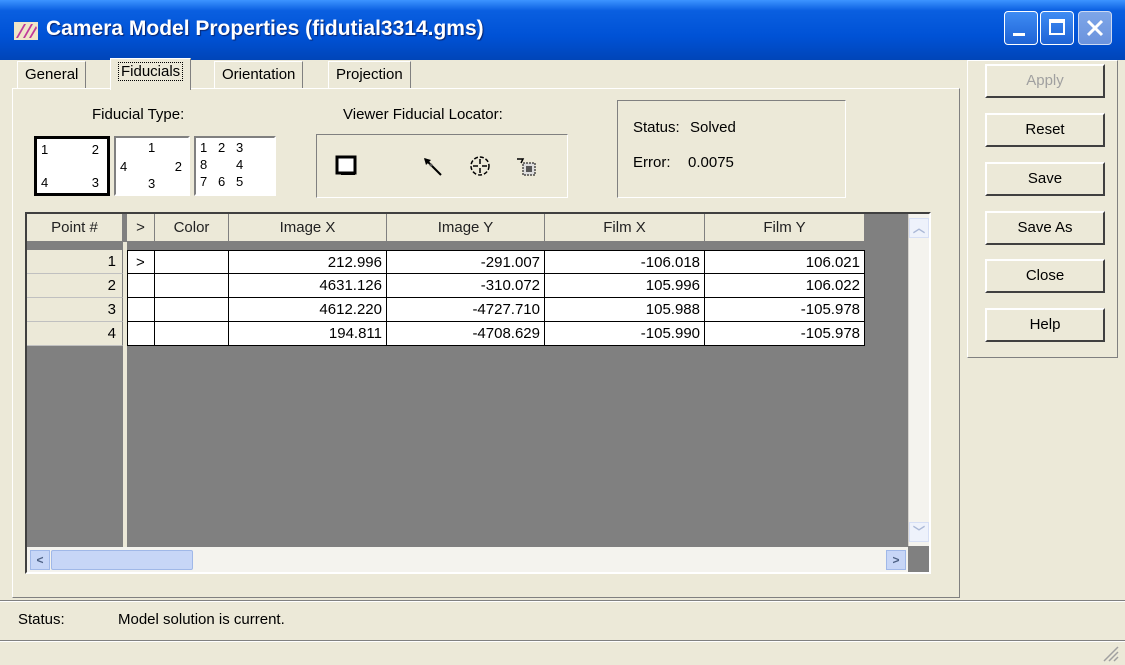 This screenshot has width=1125, height=665. I want to click on viewer-window-icon, so click(346, 166).